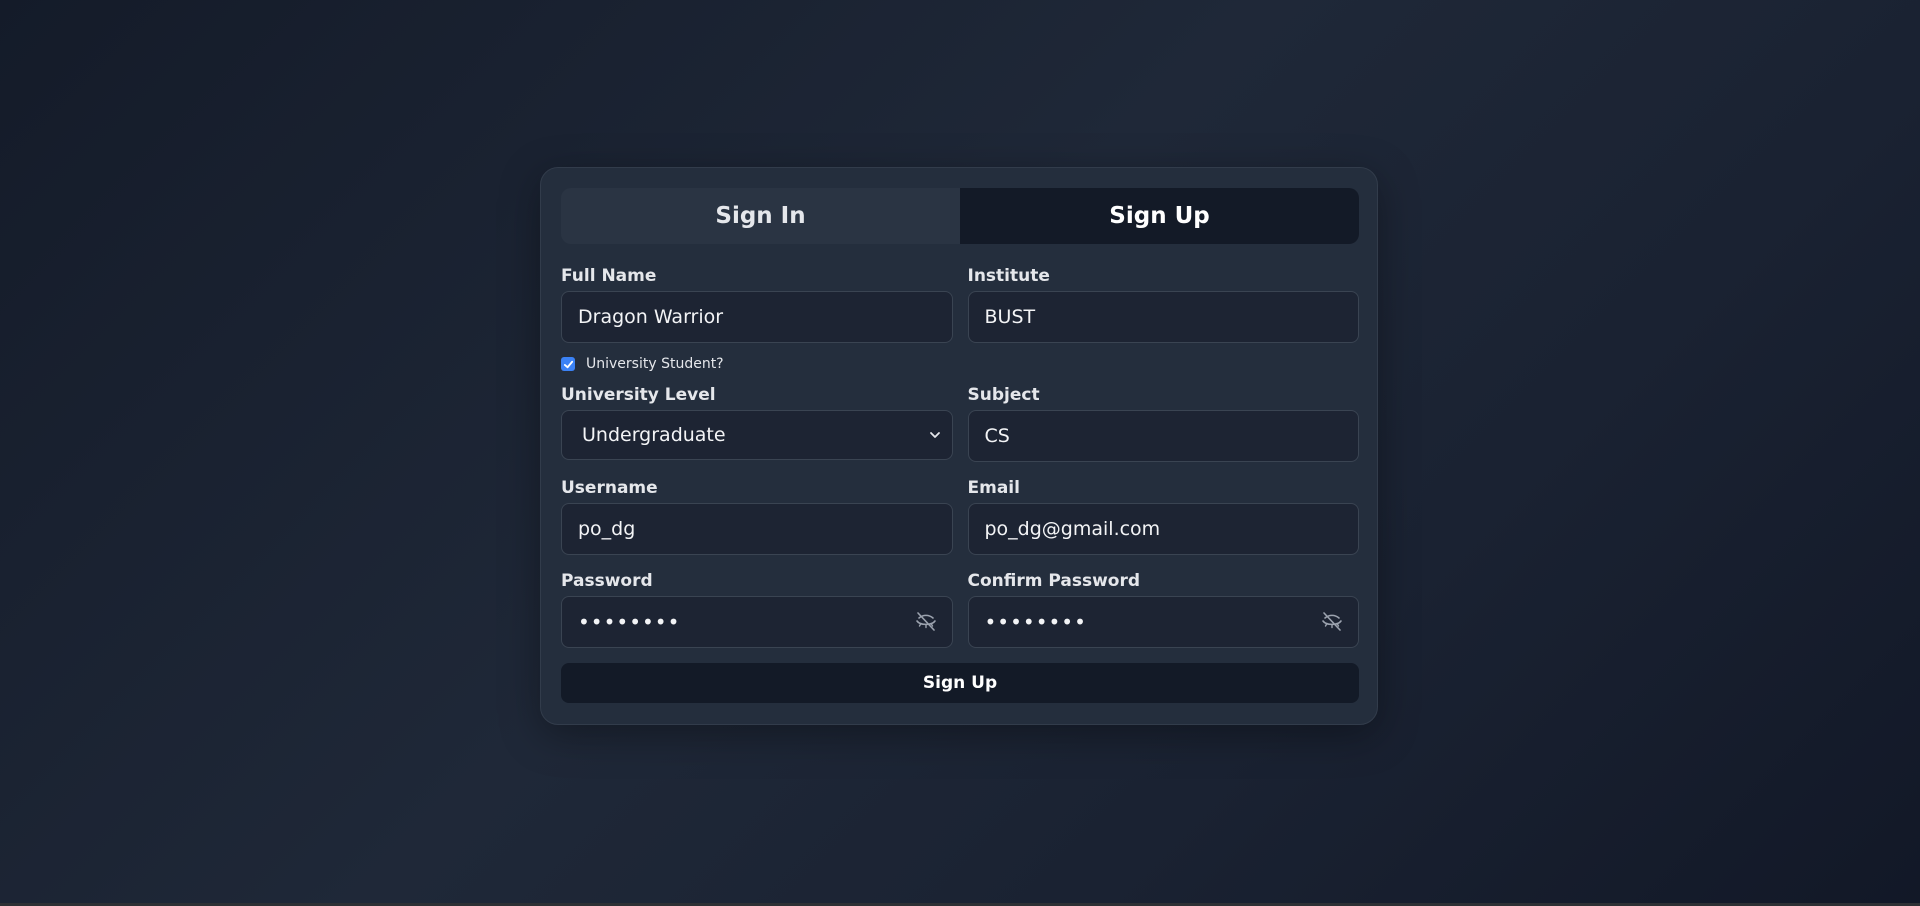  What do you see at coordinates (1003, 395) in the screenshot?
I see `subject-label: Subject` at bounding box center [1003, 395].